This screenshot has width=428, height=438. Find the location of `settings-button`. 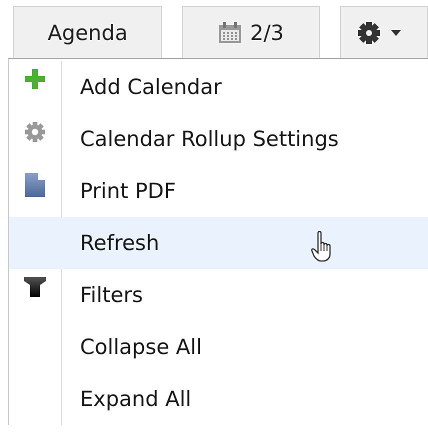

settings-button is located at coordinates (384, 32).